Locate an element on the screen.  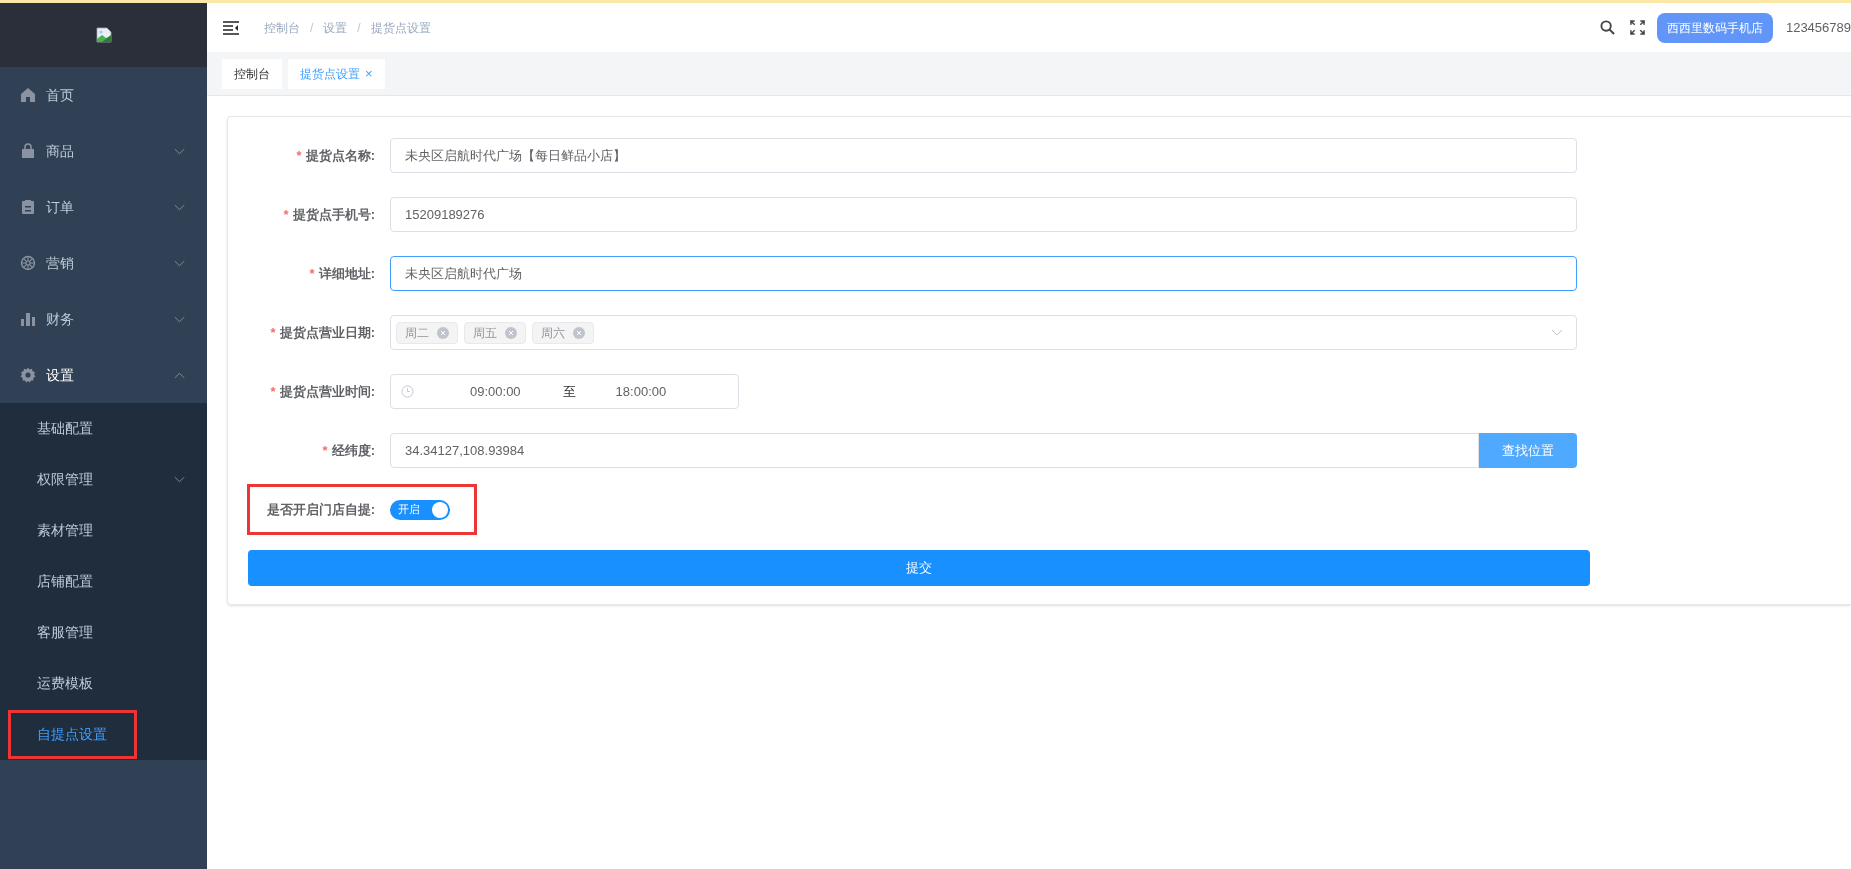
menu-item: 商品 is located at coordinates (103, 151).